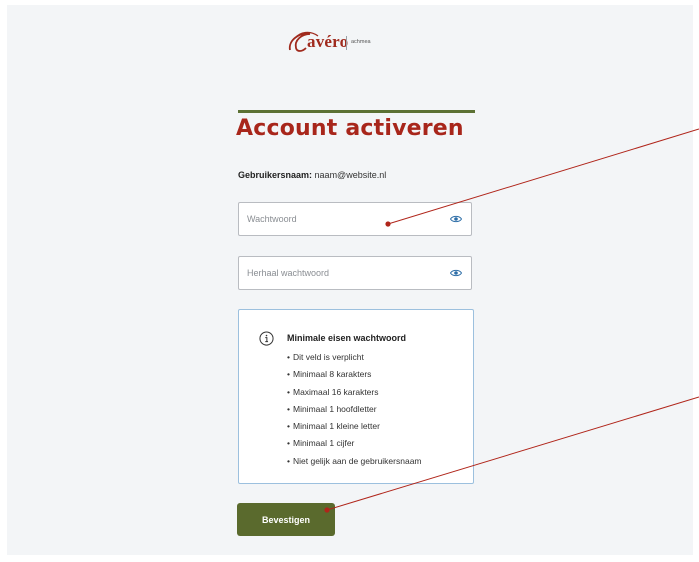 Image resolution: width=699 pixels, height=562 pixels. What do you see at coordinates (354, 428) in the screenshot?
I see `requirement-item: Minimaal 1 kleine letter` at bounding box center [354, 428].